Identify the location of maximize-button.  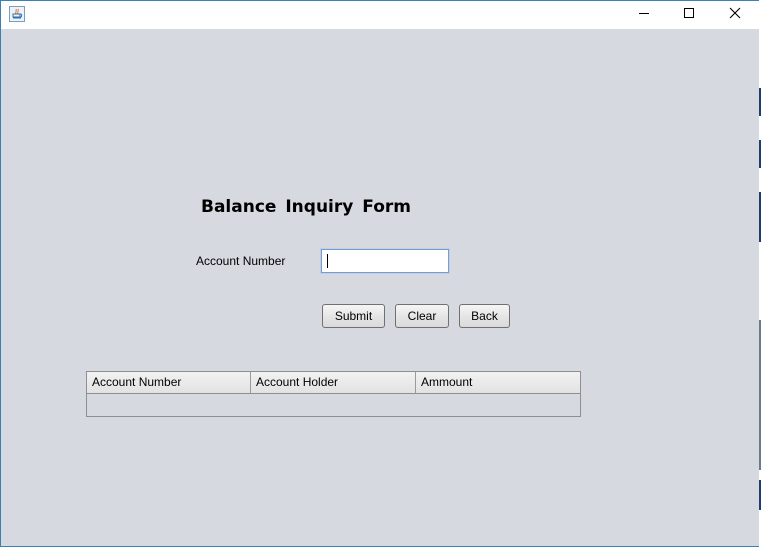
(689, 15).